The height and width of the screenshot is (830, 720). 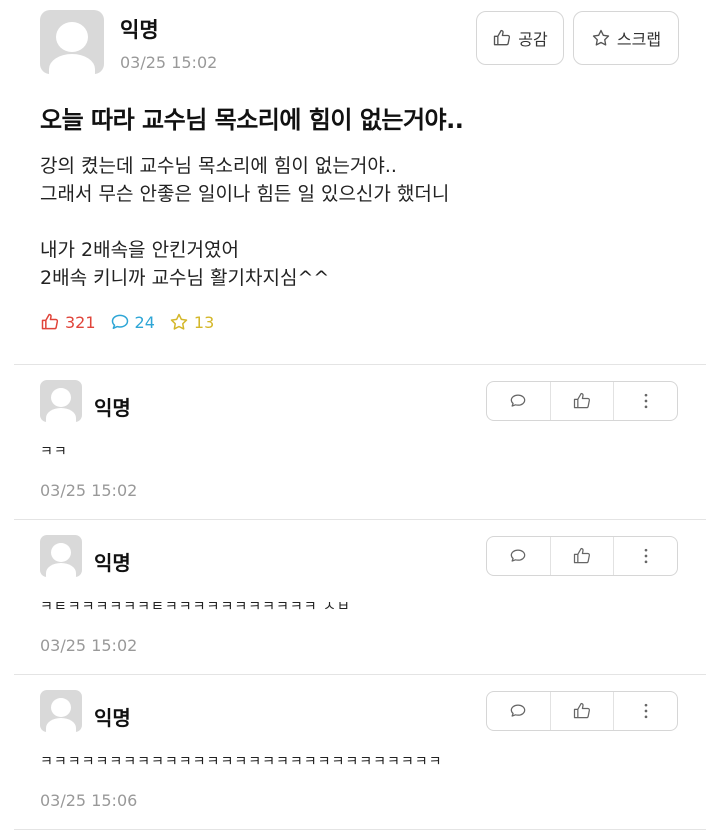 What do you see at coordinates (191, 322) in the screenshot?
I see `scrap-count: 13` at bounding box center [191, 322].